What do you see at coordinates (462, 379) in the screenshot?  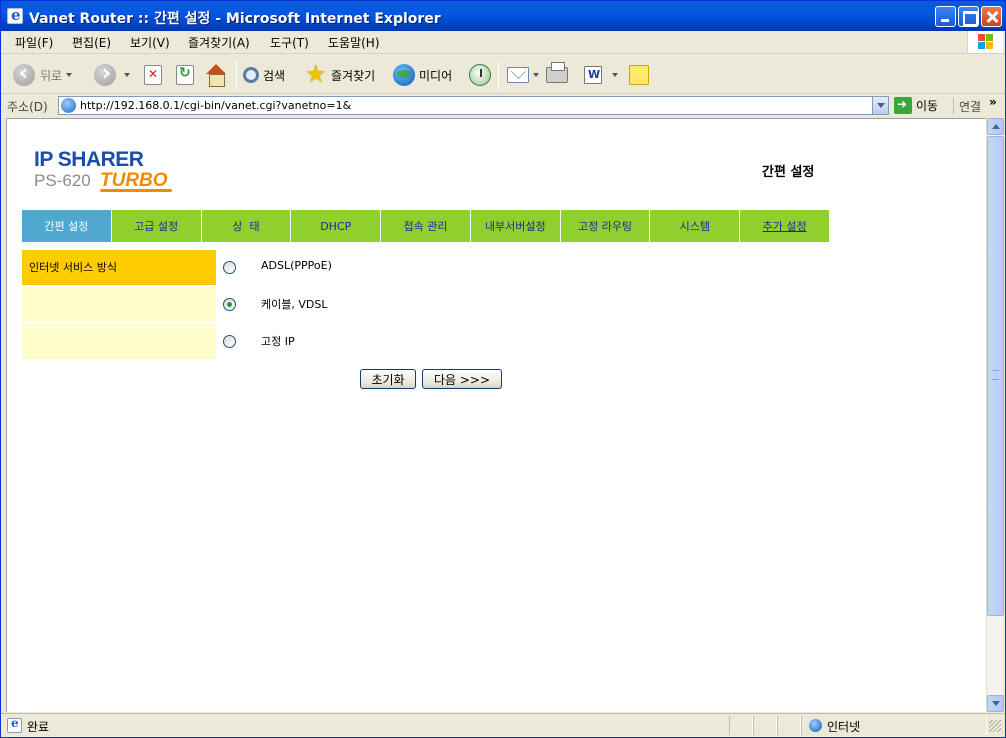 I see `next-button: 다음 >>>` at bounding box center [462, 379].